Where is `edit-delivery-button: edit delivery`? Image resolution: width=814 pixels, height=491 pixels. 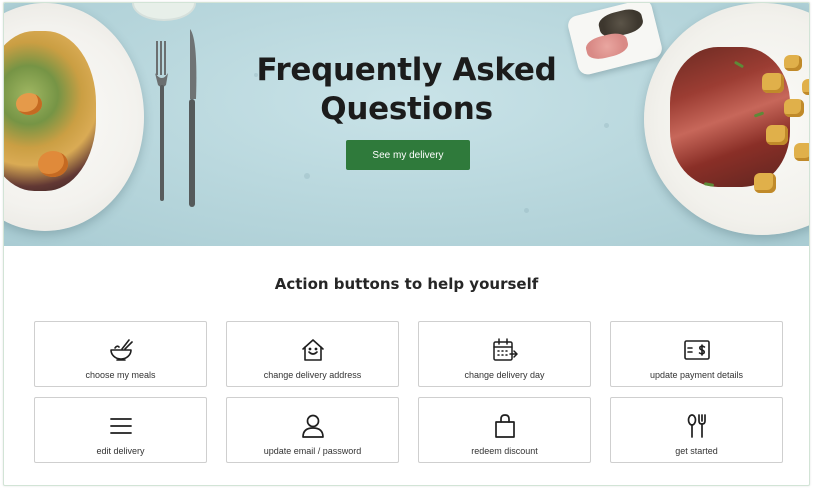 edit-delivery-button: edit delivery is located at coordinates (120, 430).